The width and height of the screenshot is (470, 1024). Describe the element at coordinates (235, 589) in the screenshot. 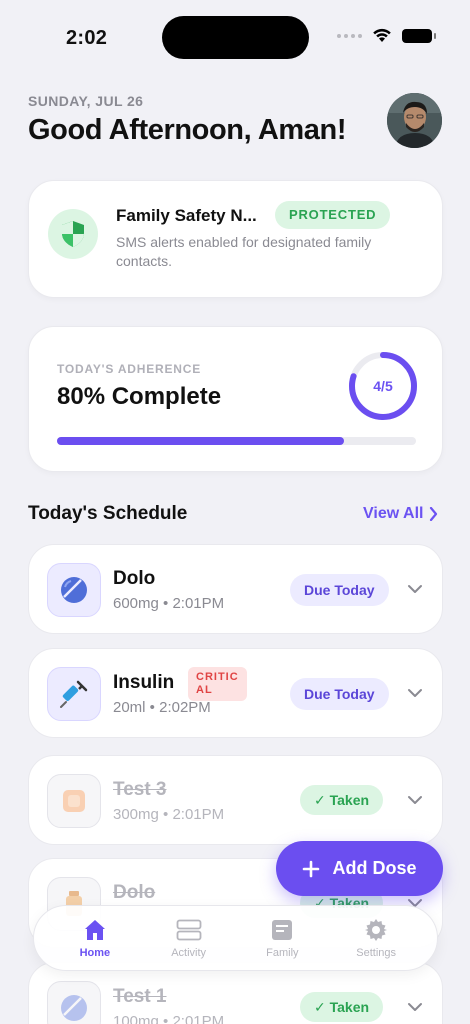

I see `list-item: Dolo 600mg • 2:01PM Due Today` at that location.